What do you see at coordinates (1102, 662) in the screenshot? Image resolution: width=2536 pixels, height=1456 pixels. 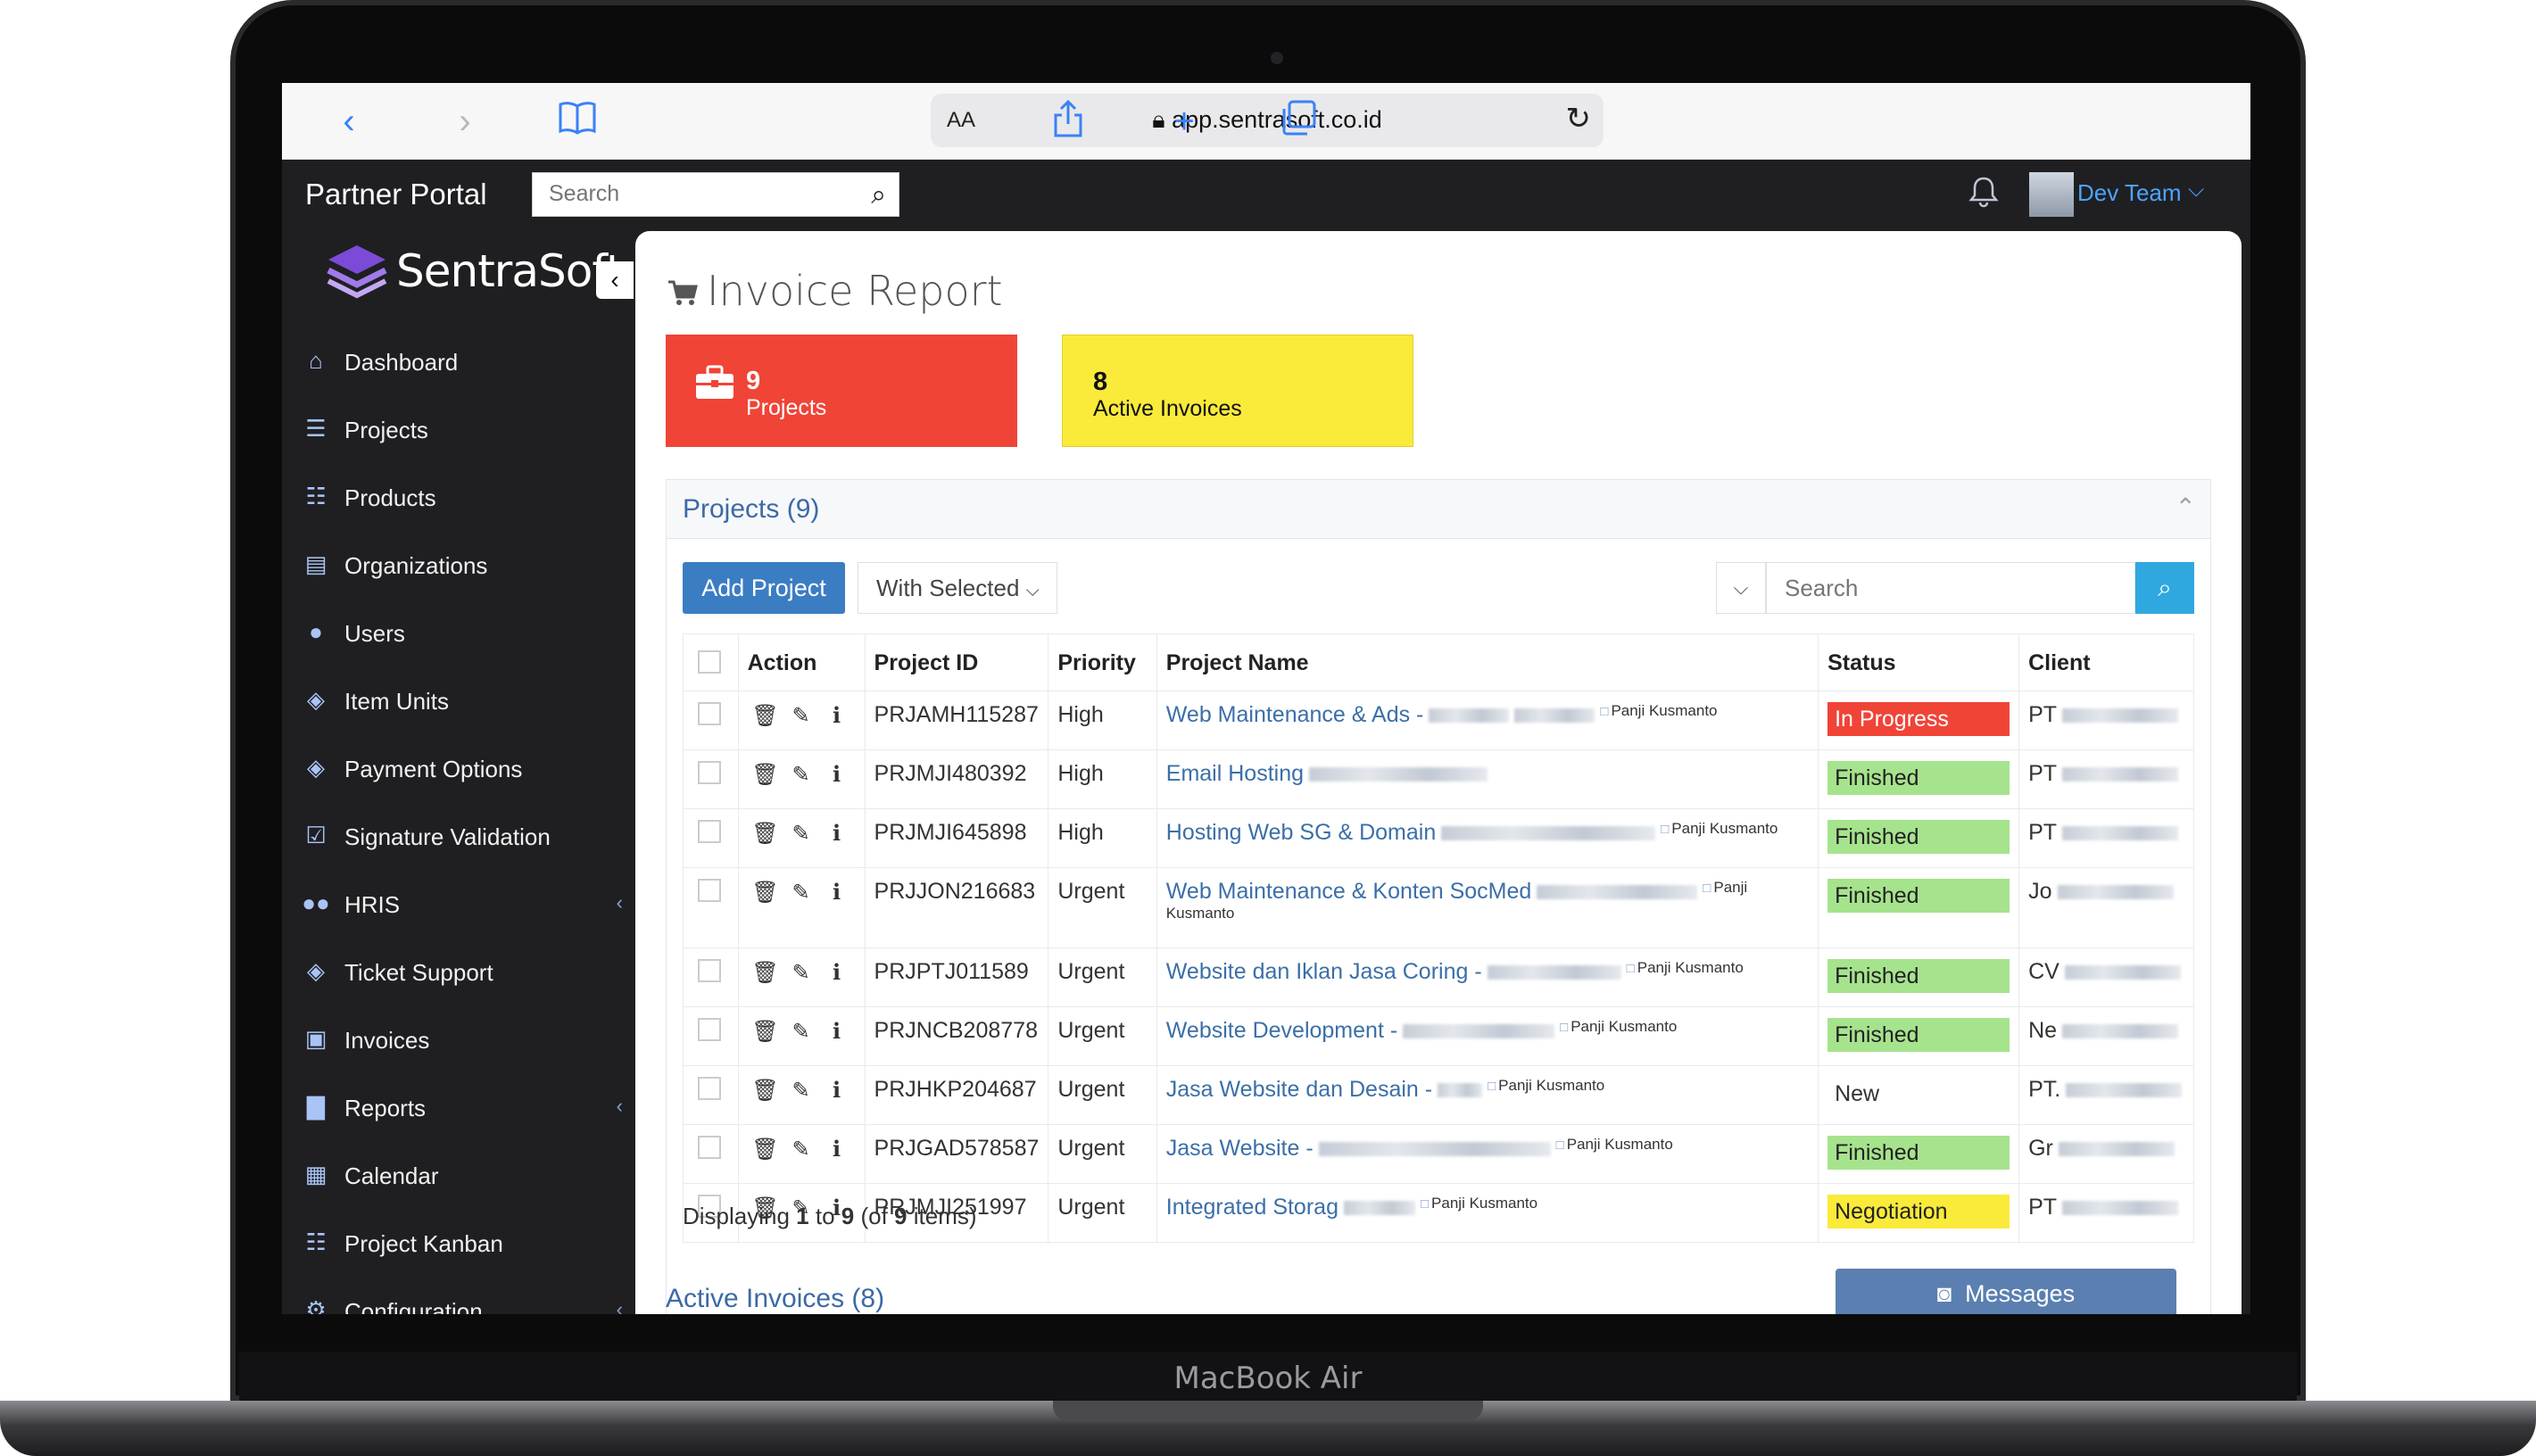 I see `column-header-priority: Priority` at bounding box center [1102, 662].